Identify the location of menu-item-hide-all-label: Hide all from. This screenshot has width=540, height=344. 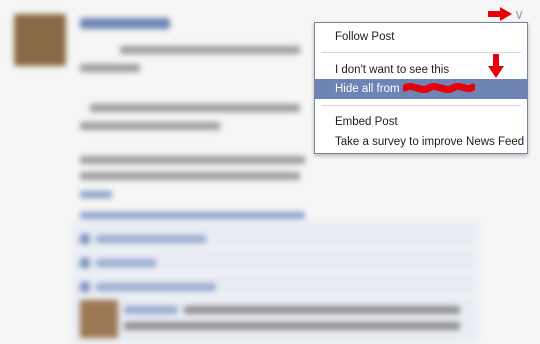
(367, 89).